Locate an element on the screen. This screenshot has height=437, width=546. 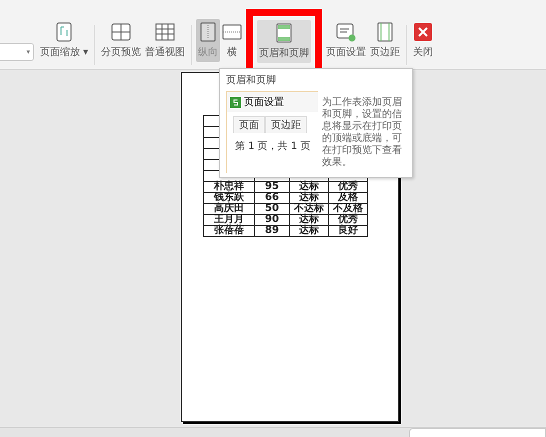
dialog-title: 页面设置 is located at coordinates (264, 102).